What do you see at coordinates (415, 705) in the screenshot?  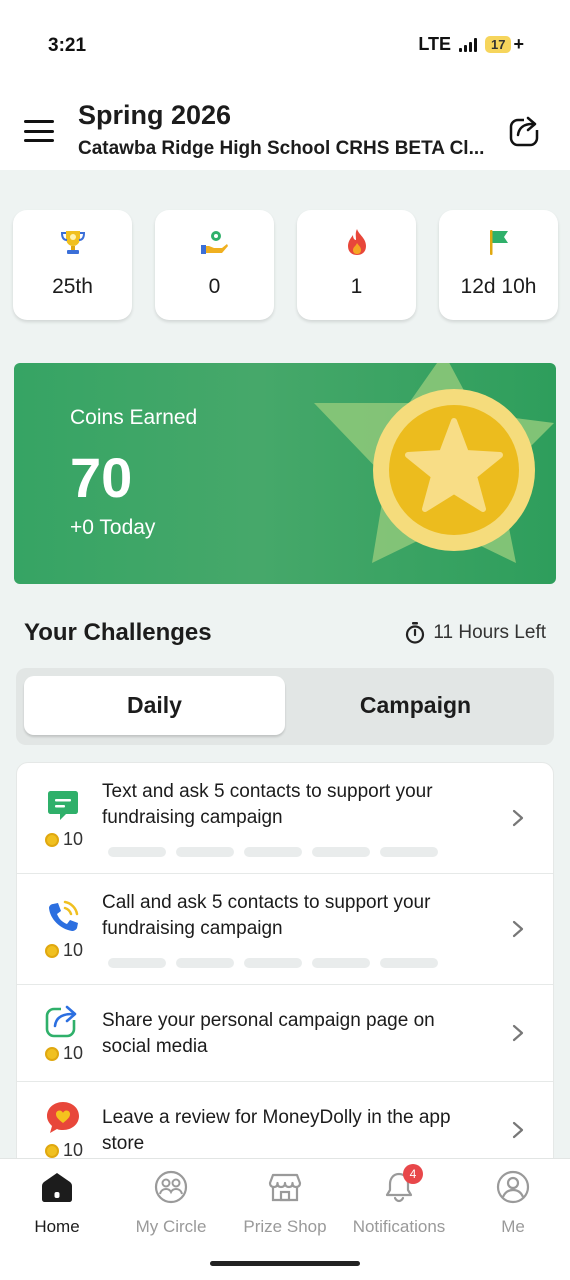 I see `tab-campaign: Campaign` at bounding box center [415, 705].